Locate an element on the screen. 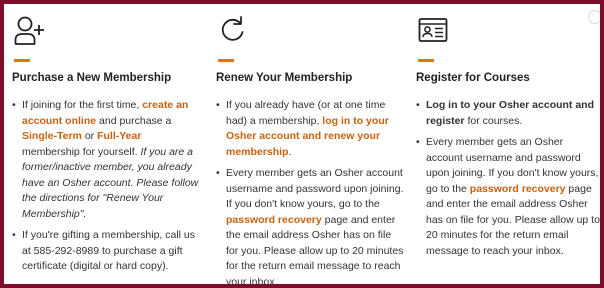  corner-circle-icon is located at coordinates (594, 17).